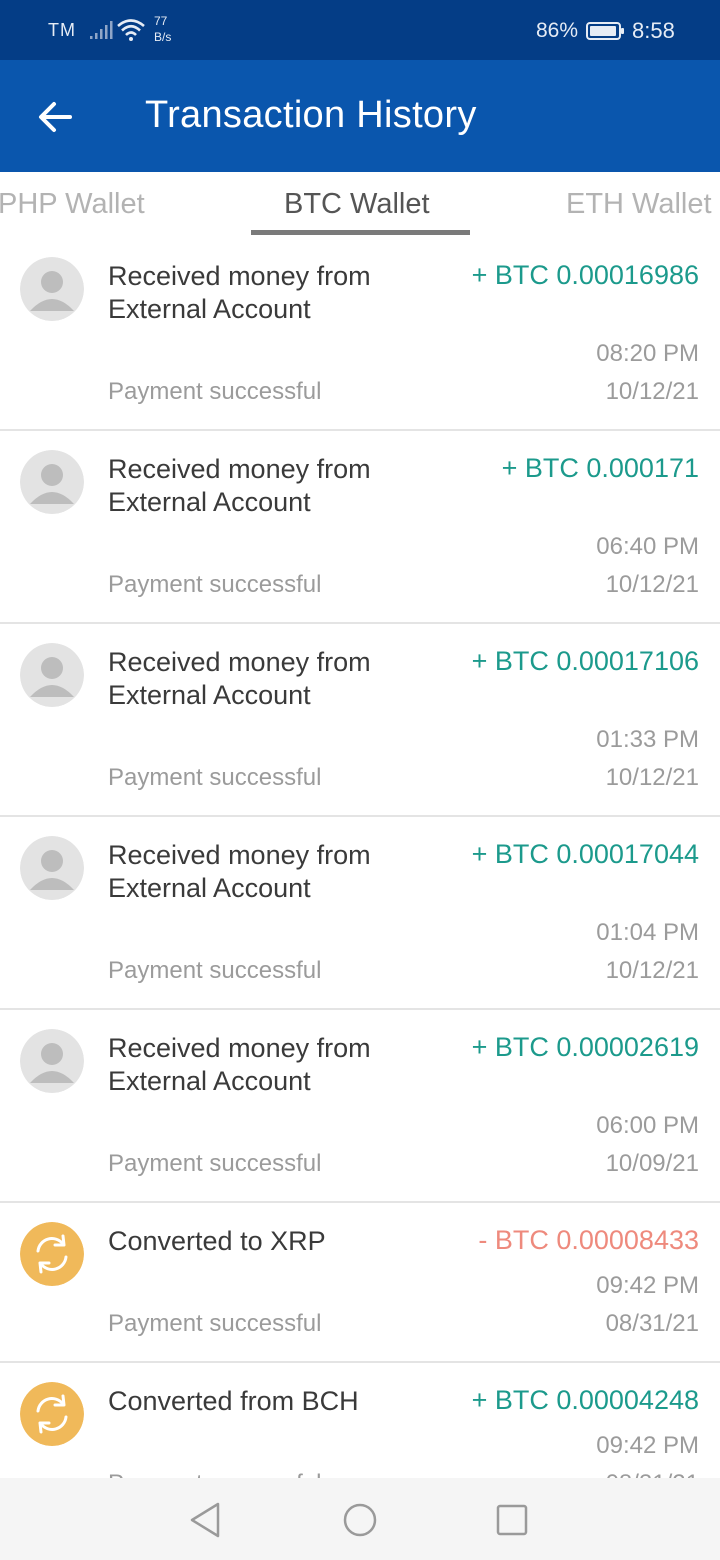  Describe the element at coordinates (360, 30) in the screenshot. I see `status-bar: TM 77 B/s 86% 8:58` at that location.